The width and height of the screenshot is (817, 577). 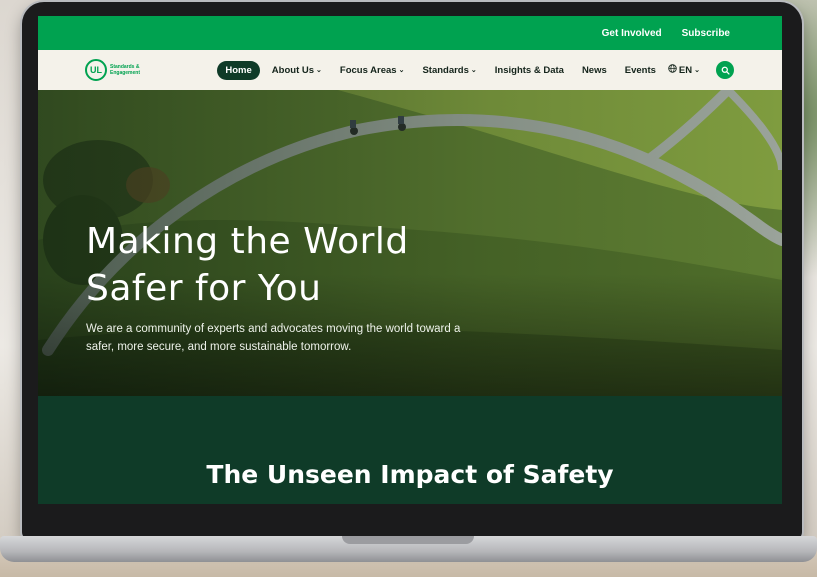 I want to click on logo-text: Standards & Engagement, so click(x=130, y=70).